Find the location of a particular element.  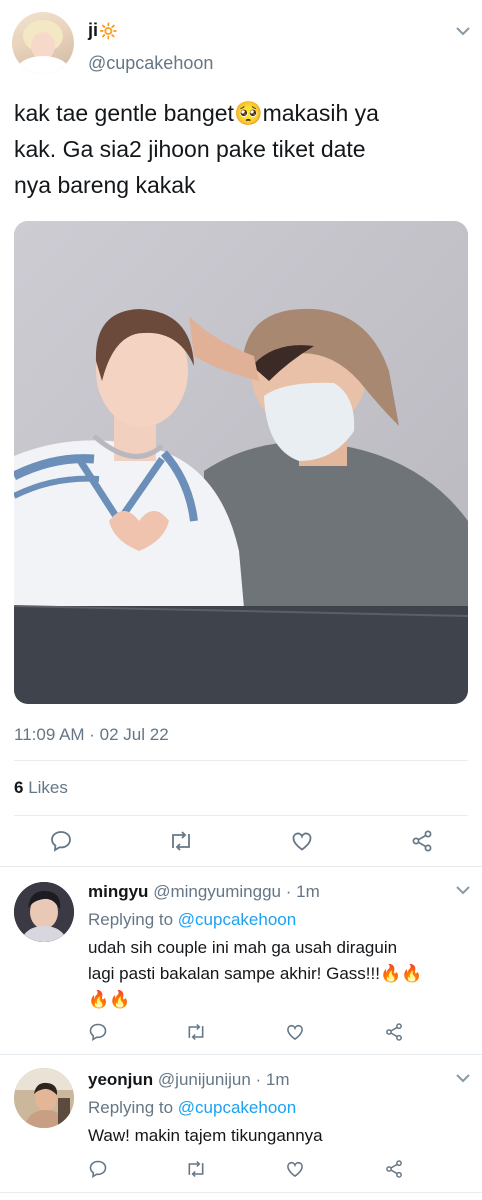

likes-count: 6 is located at coordinates (19, 787).